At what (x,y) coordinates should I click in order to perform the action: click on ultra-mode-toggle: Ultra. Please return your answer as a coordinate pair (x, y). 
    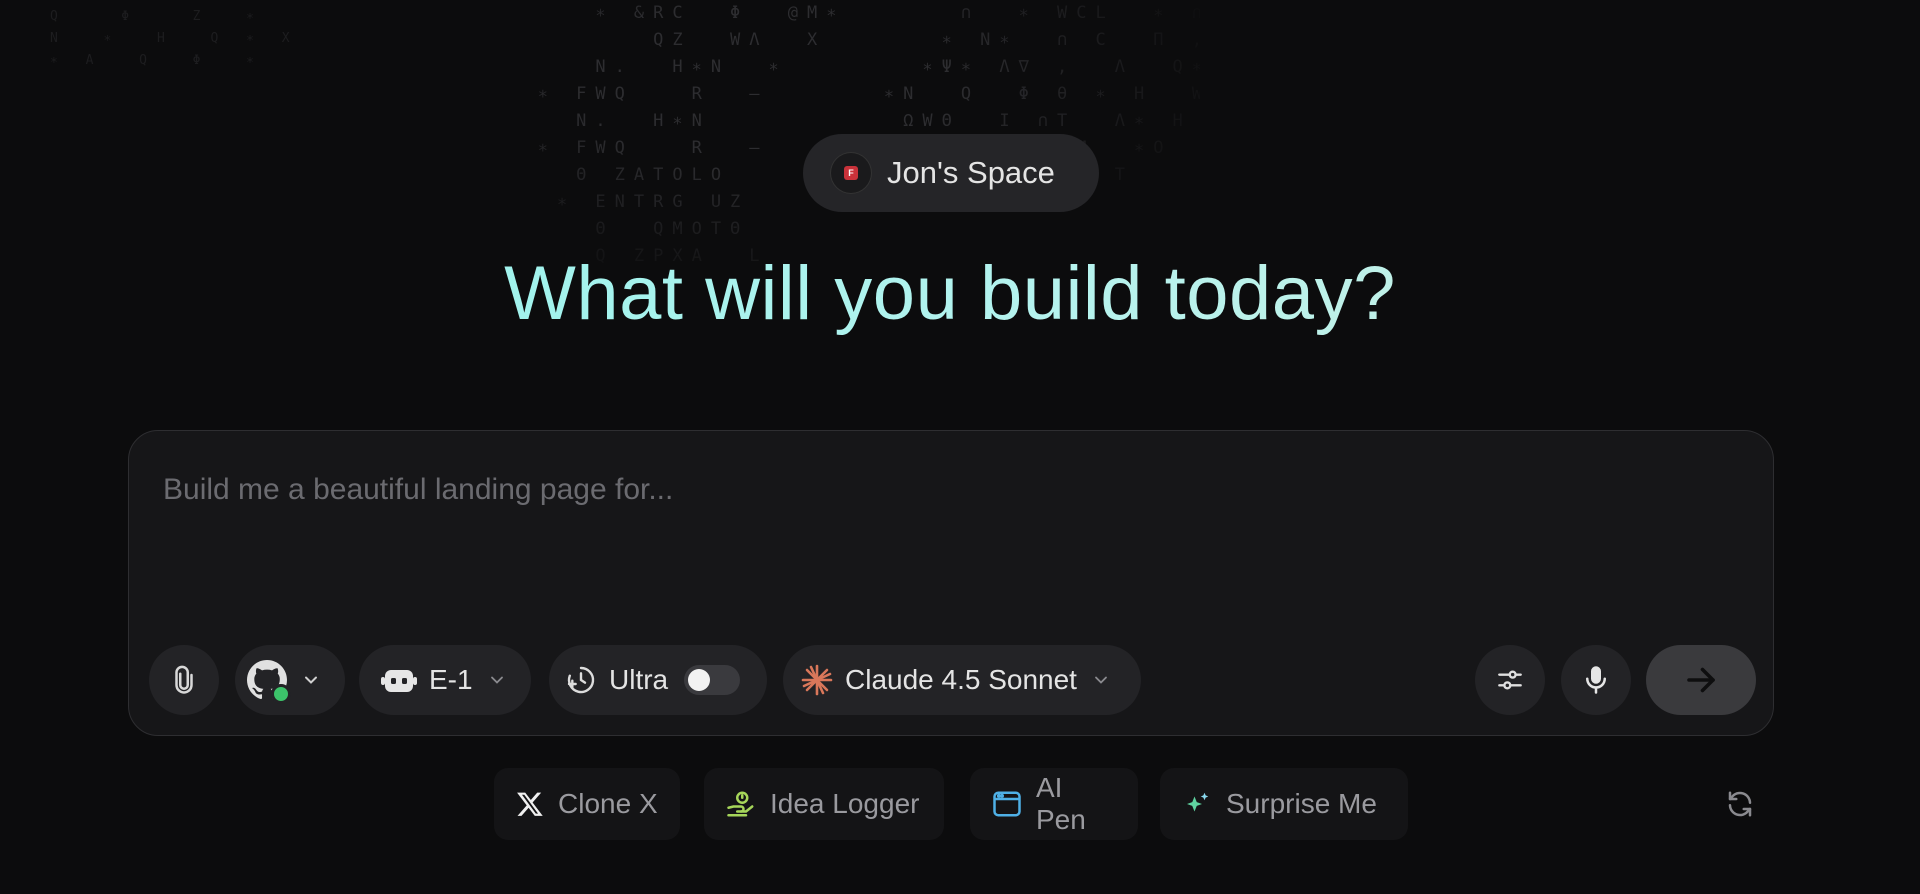
    Looking at the image, I should click on (658, 680).